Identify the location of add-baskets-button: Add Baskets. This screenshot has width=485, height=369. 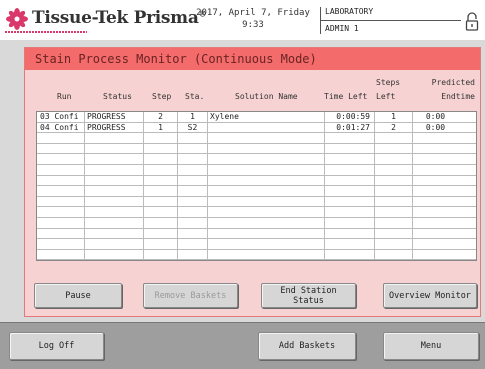
(307, 346).